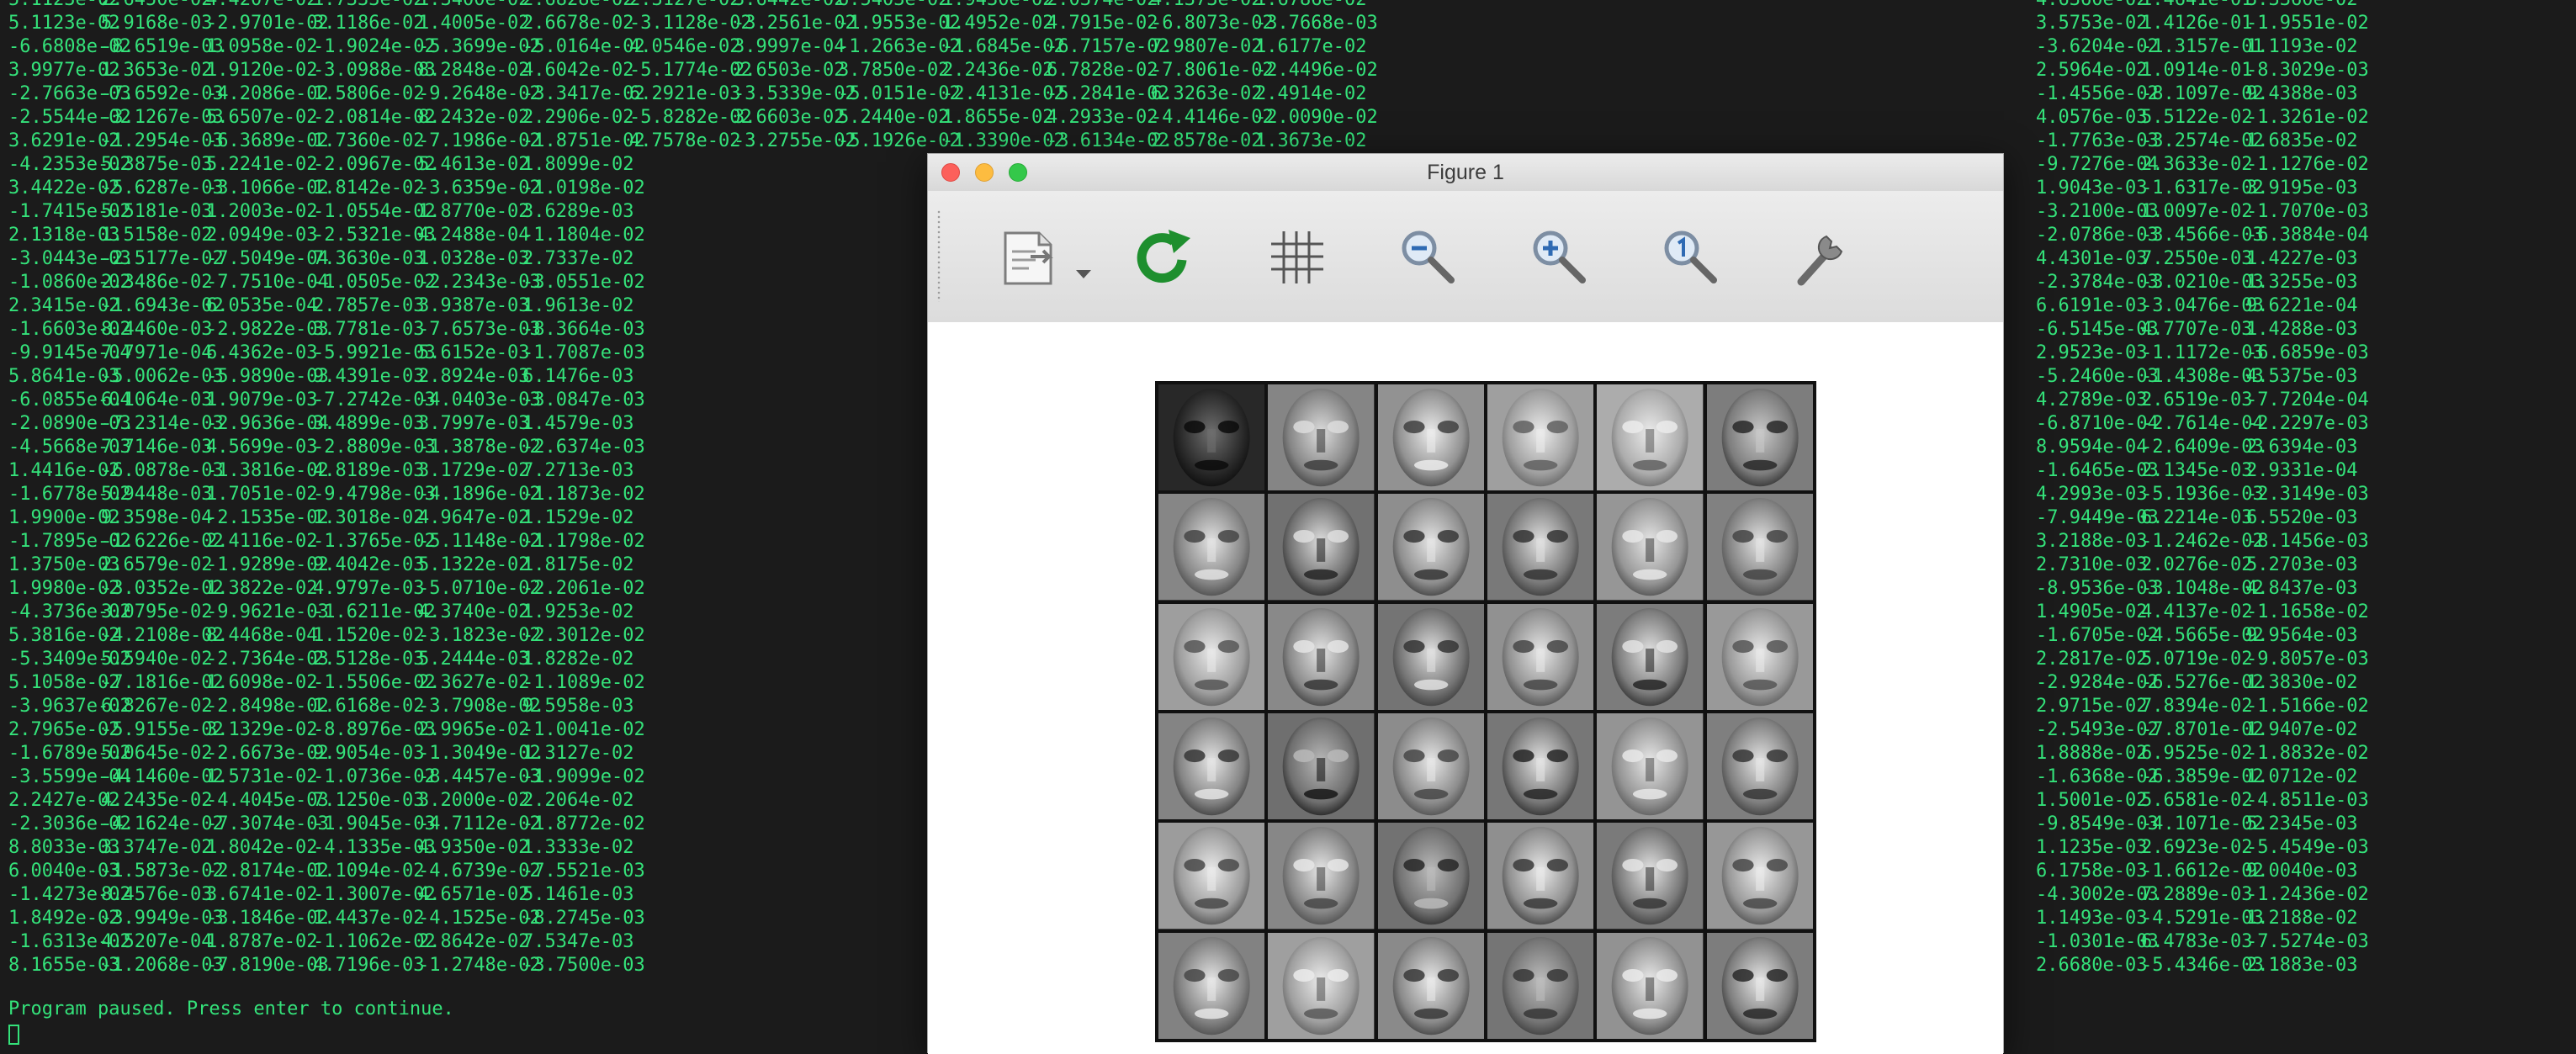 The height and width of the screenshot is (1054, 2576). What do you see at coordinates (474, 23) in the screenshot?
I see `terminal-value: 1.4005e-02` at bounding box center [474, 23].